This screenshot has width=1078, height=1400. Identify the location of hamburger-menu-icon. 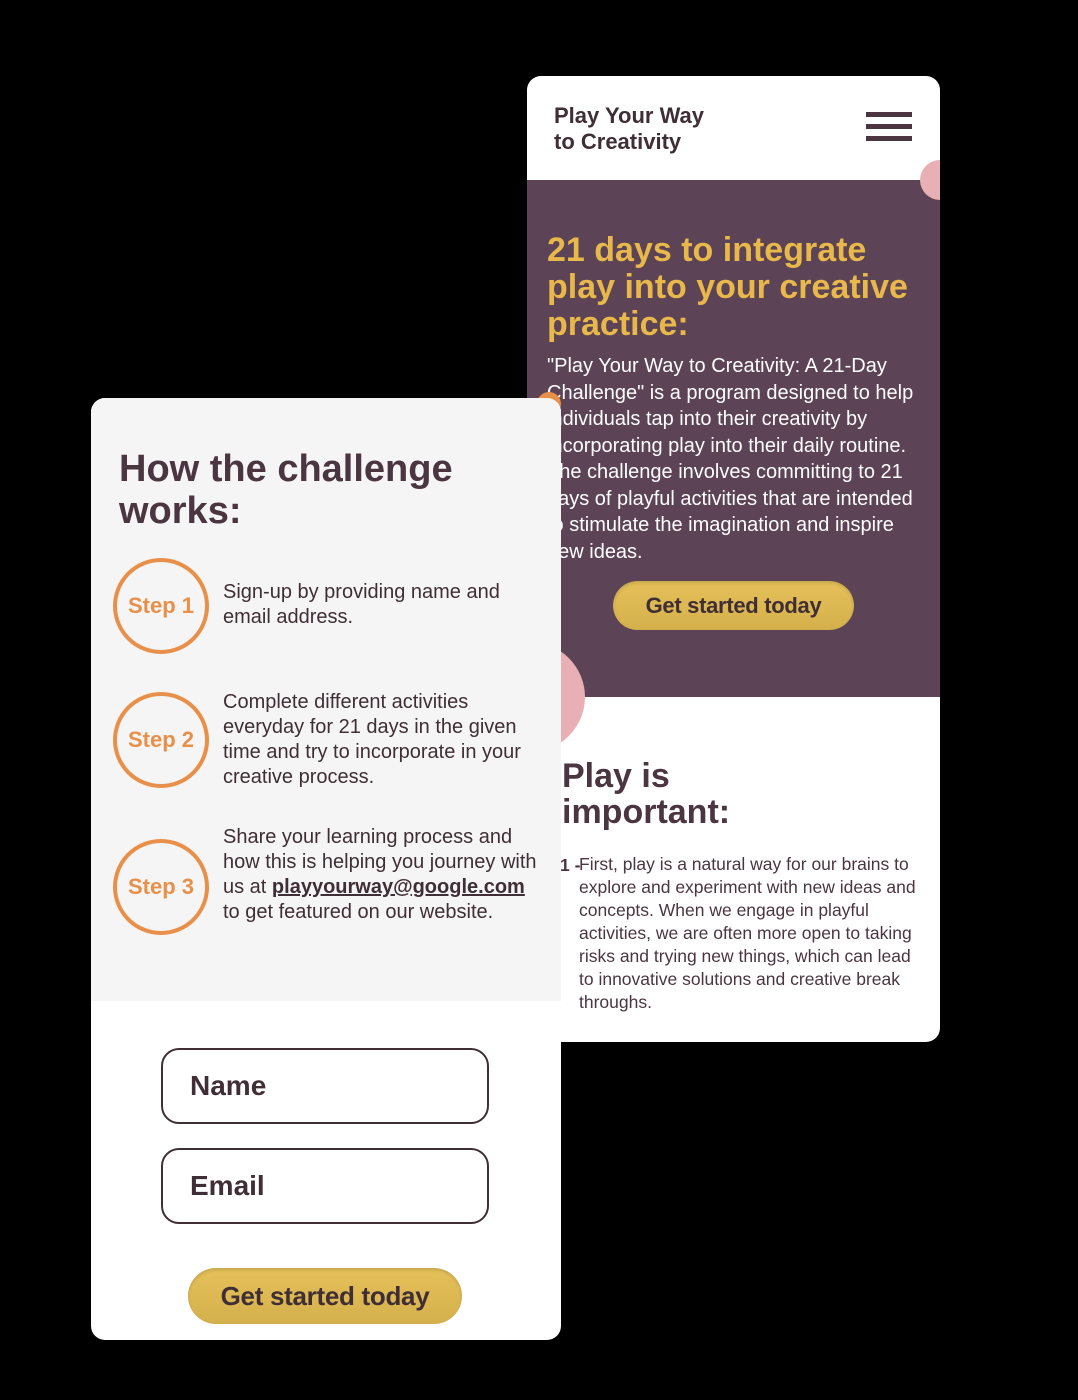
(889, 127).